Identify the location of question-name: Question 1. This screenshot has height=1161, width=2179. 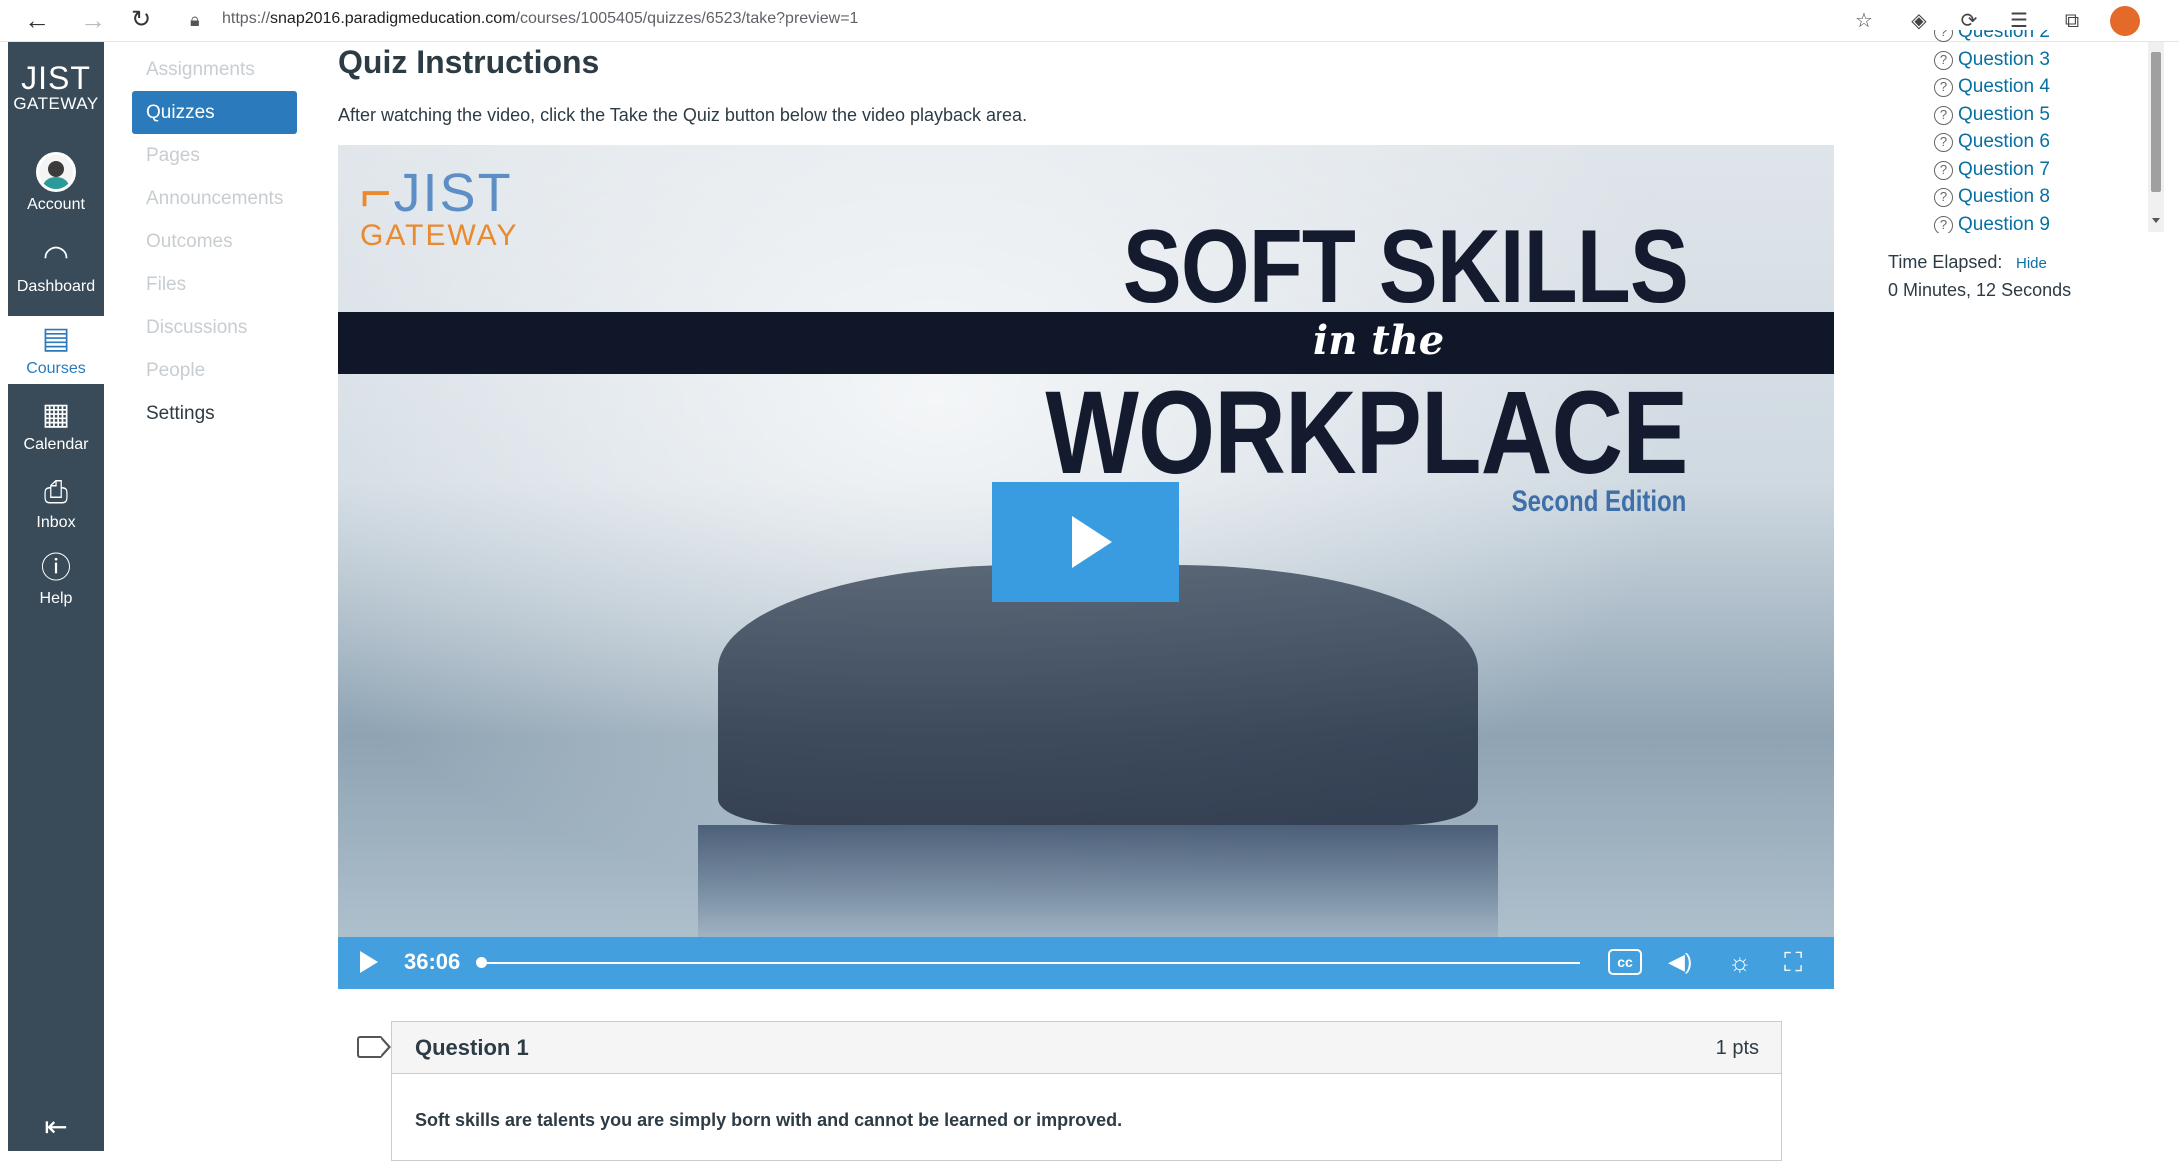
(472, 1047).